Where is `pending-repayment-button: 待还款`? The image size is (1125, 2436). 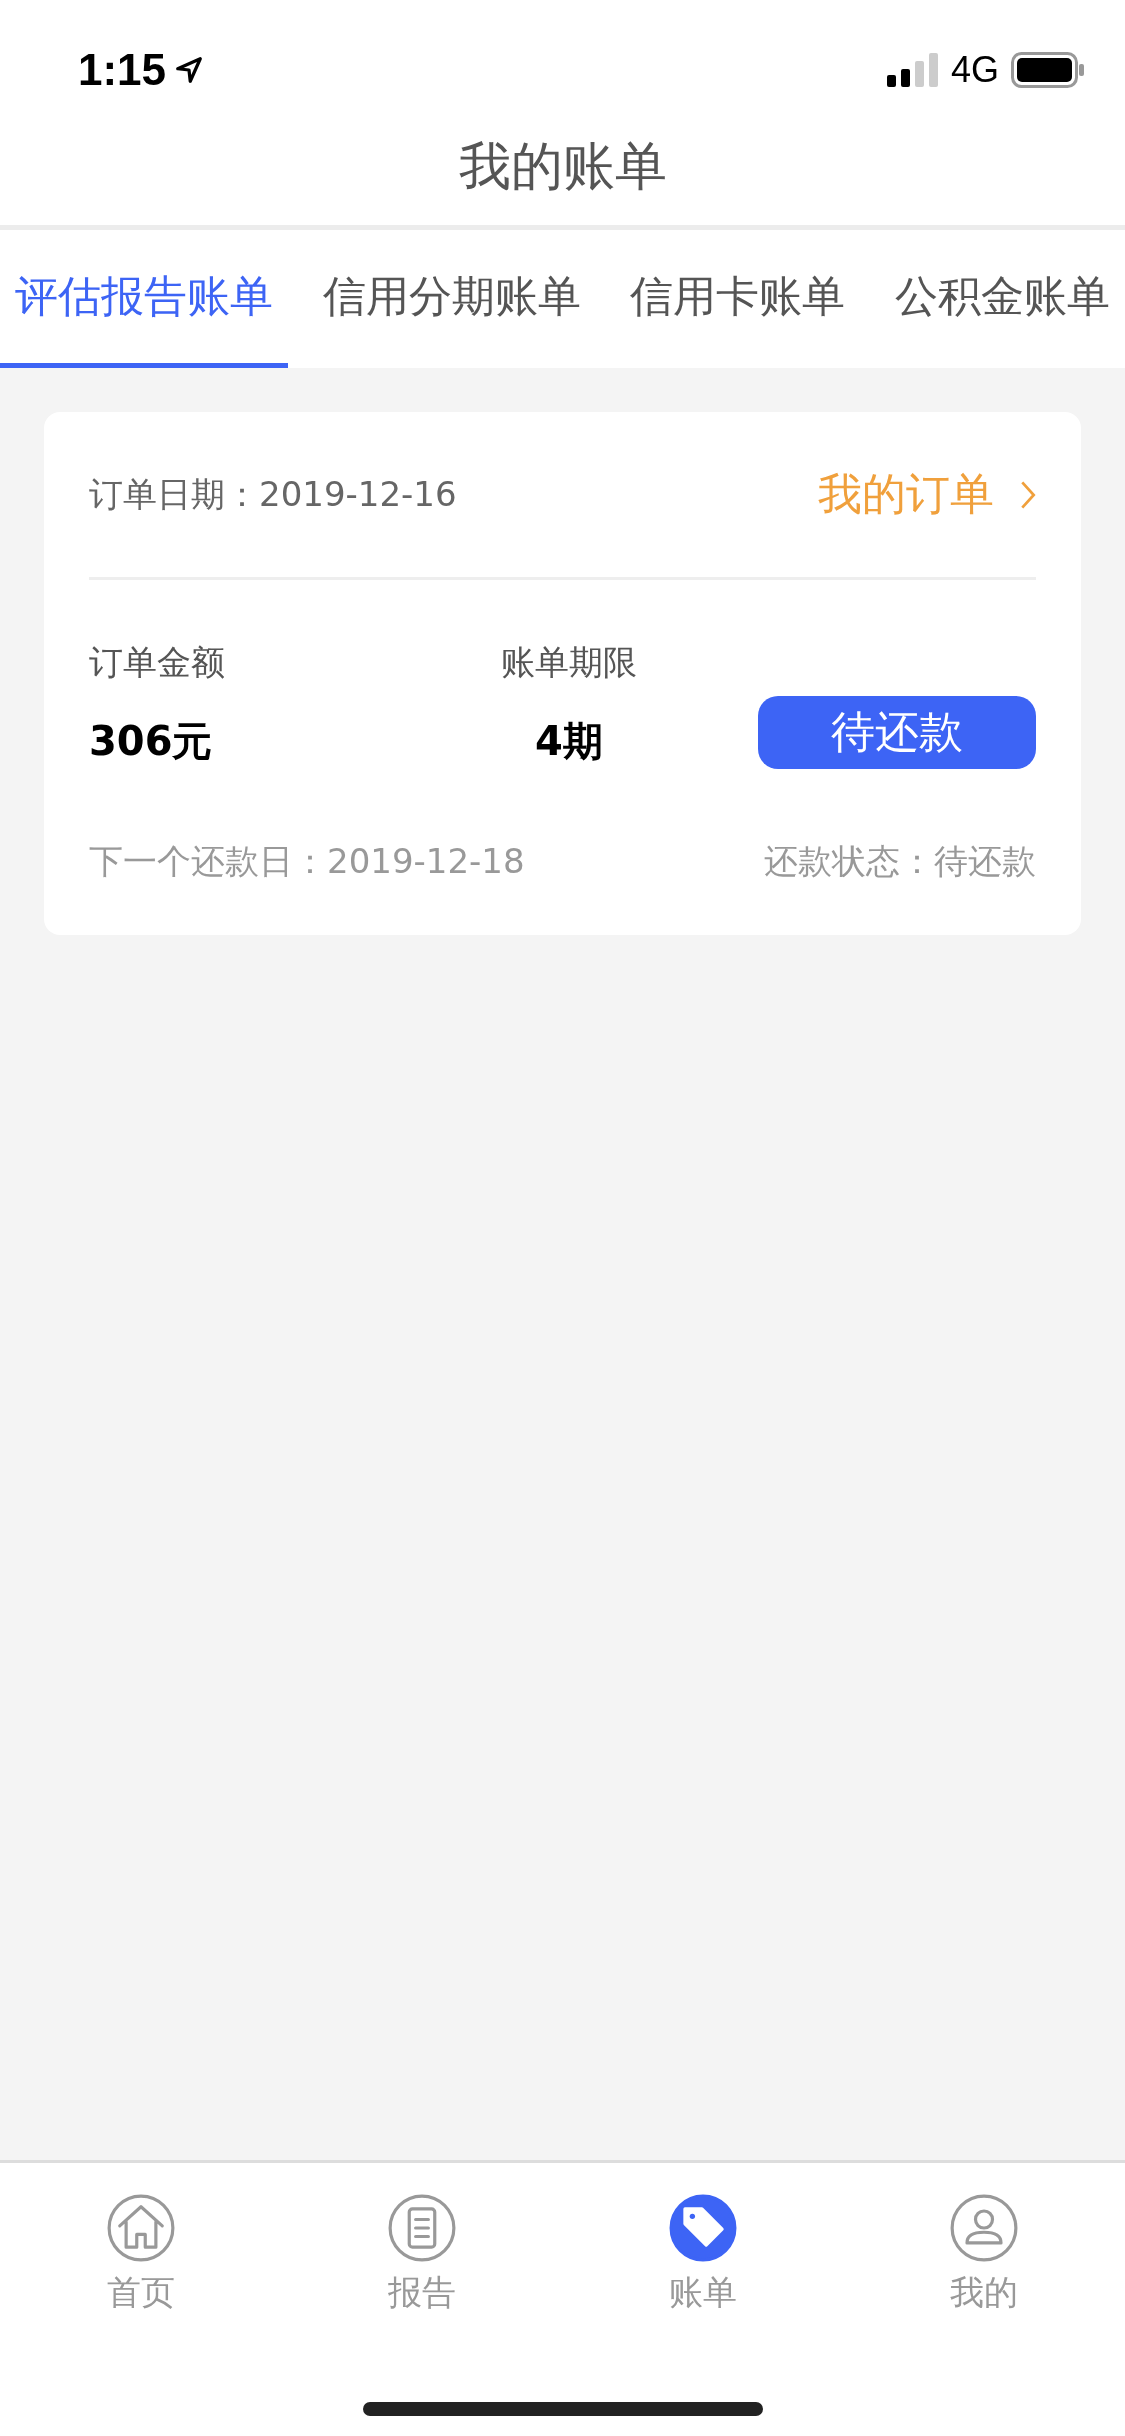
pending-repayment-button: 待还款 is located at coordinates (897, 732).